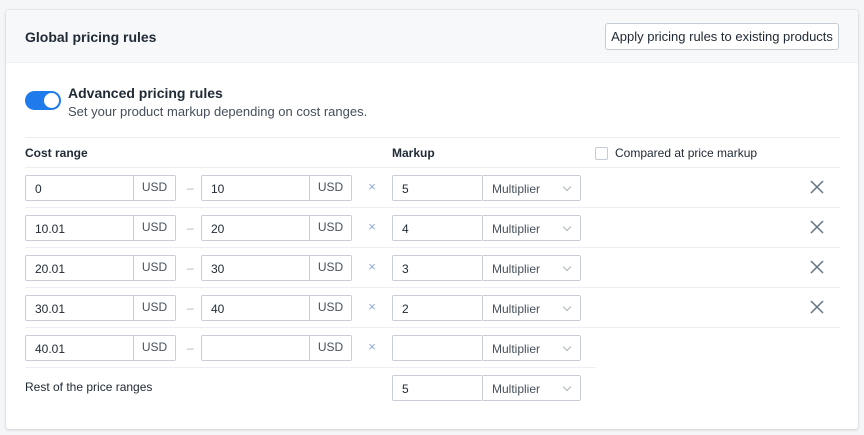 Image resolution: width=864 pixels, height=435 pixels. Describe the element at coordinates (218, 269) in the screenshot. I see `cost-to-value: 30` at that location.